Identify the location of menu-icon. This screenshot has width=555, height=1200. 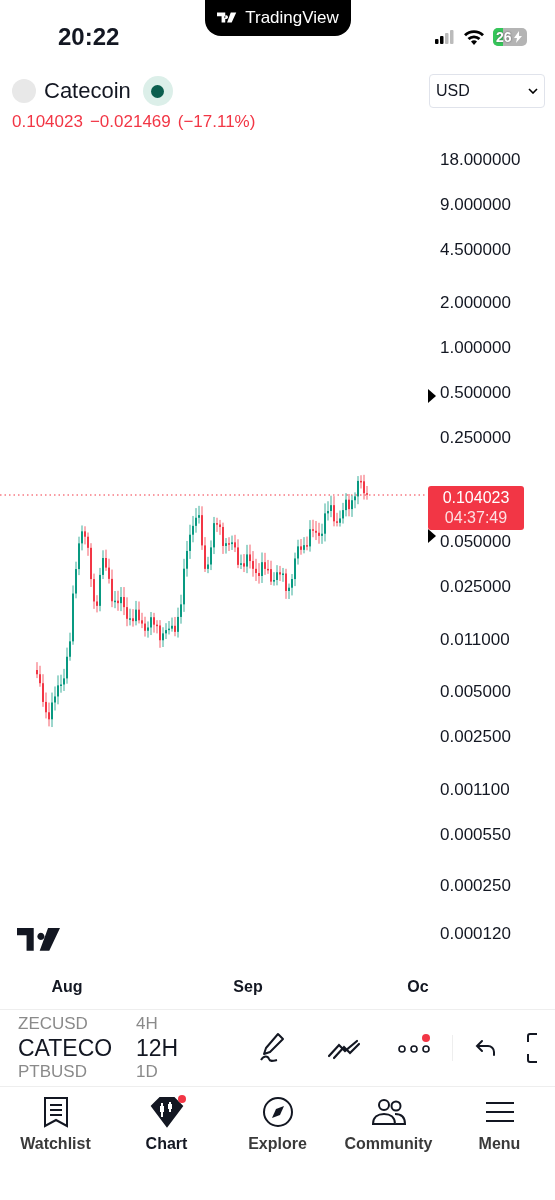
(499, 1112).